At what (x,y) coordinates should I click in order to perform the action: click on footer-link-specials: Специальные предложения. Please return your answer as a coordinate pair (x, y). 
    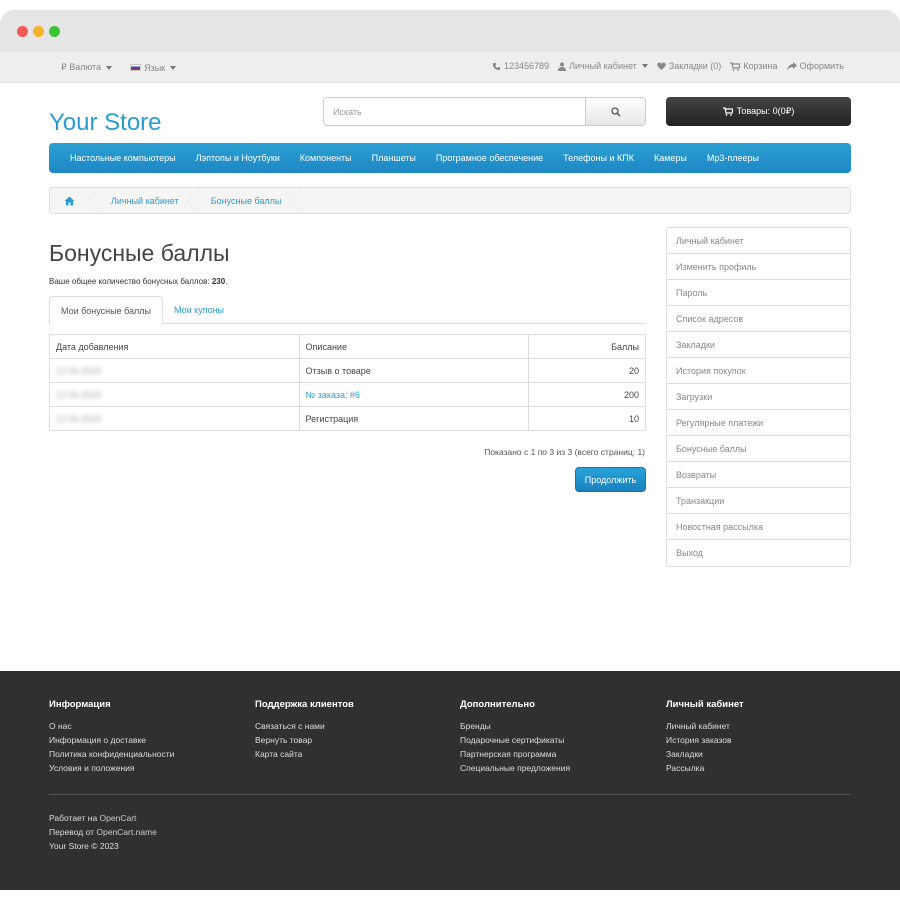
    Looking at the image, I should click on (515, 768).